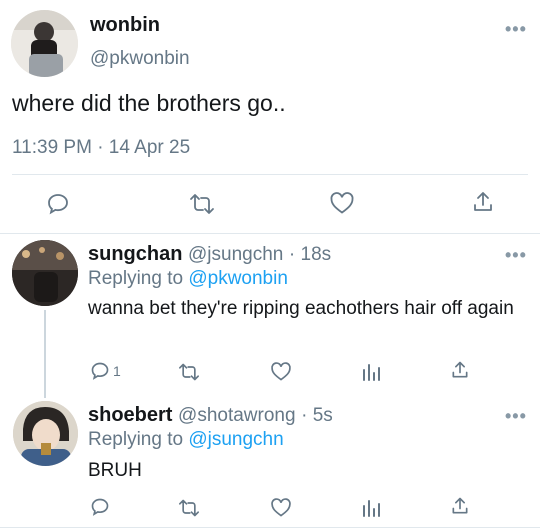  Describe the element at coordinates (235, 254) in the screenshot. I see `reply-author-handle: @jsungchn` at that location.